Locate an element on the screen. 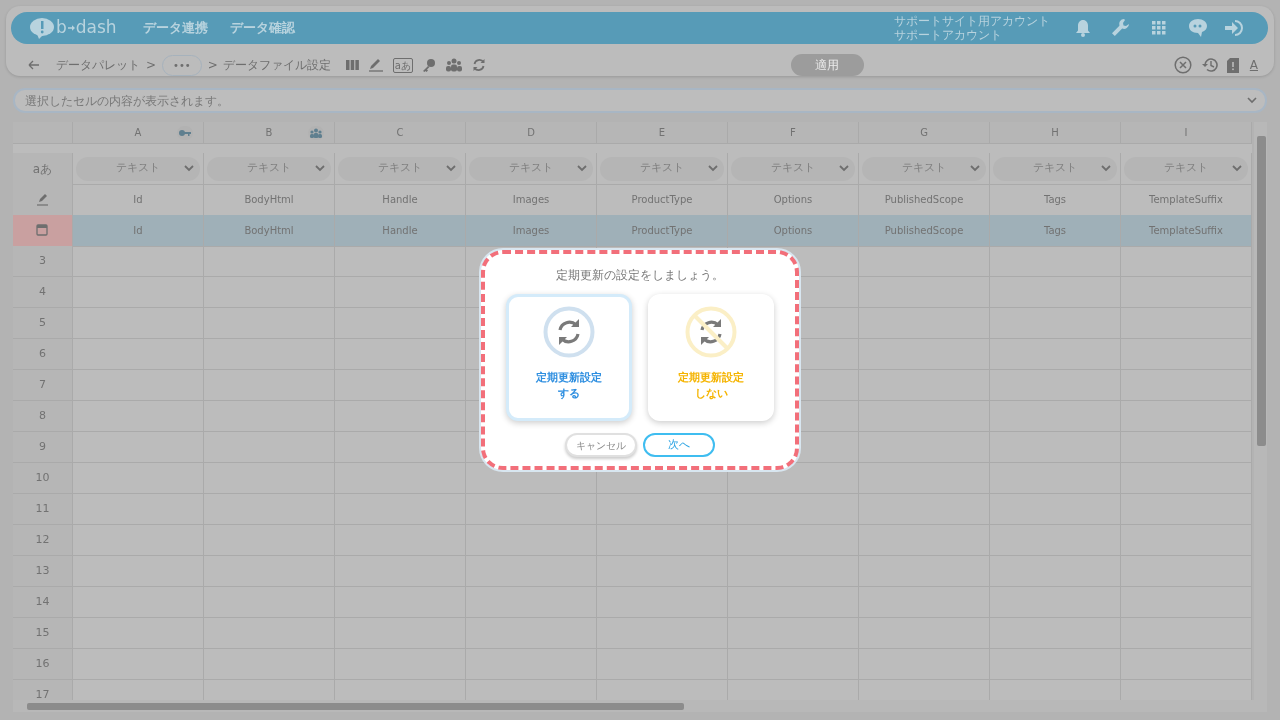 This screenshot has height=720, width=1280. row-header: 8 is located at coordinates (43, 416).